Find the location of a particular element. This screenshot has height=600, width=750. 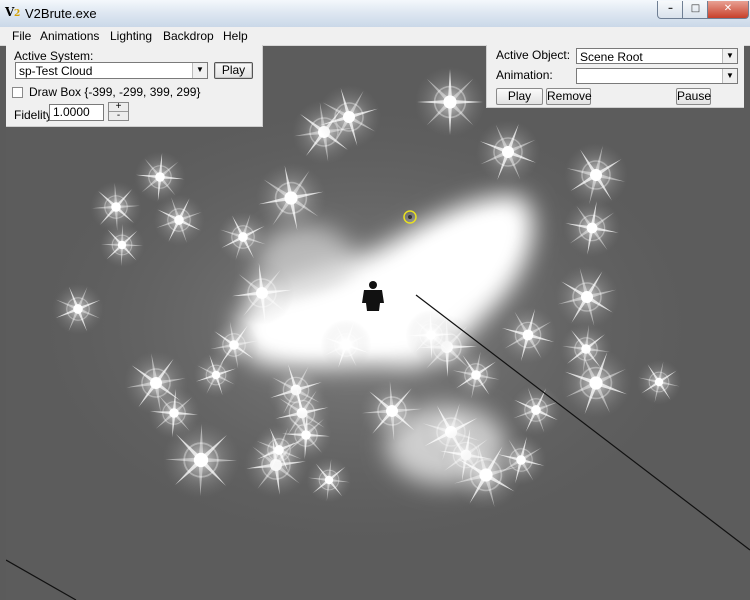

sparkle-particle is located at coordinates (450, 102).